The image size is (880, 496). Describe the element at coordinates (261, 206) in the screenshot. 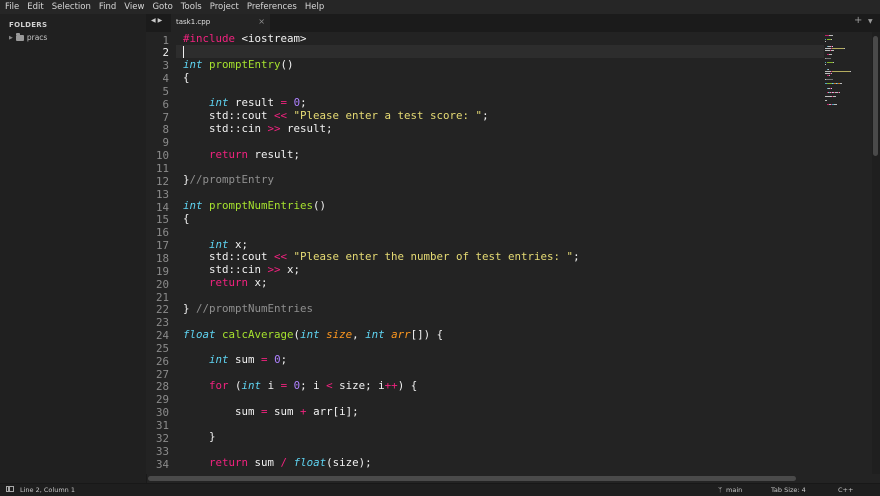

I see `code-token: promptNumEntries` at that location.